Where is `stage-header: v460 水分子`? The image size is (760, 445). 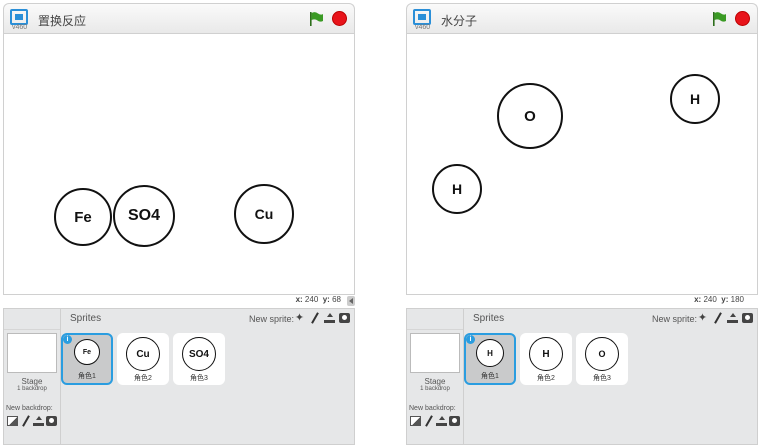 stage-header: v460 水分子 is located at coordinates (582, 18).